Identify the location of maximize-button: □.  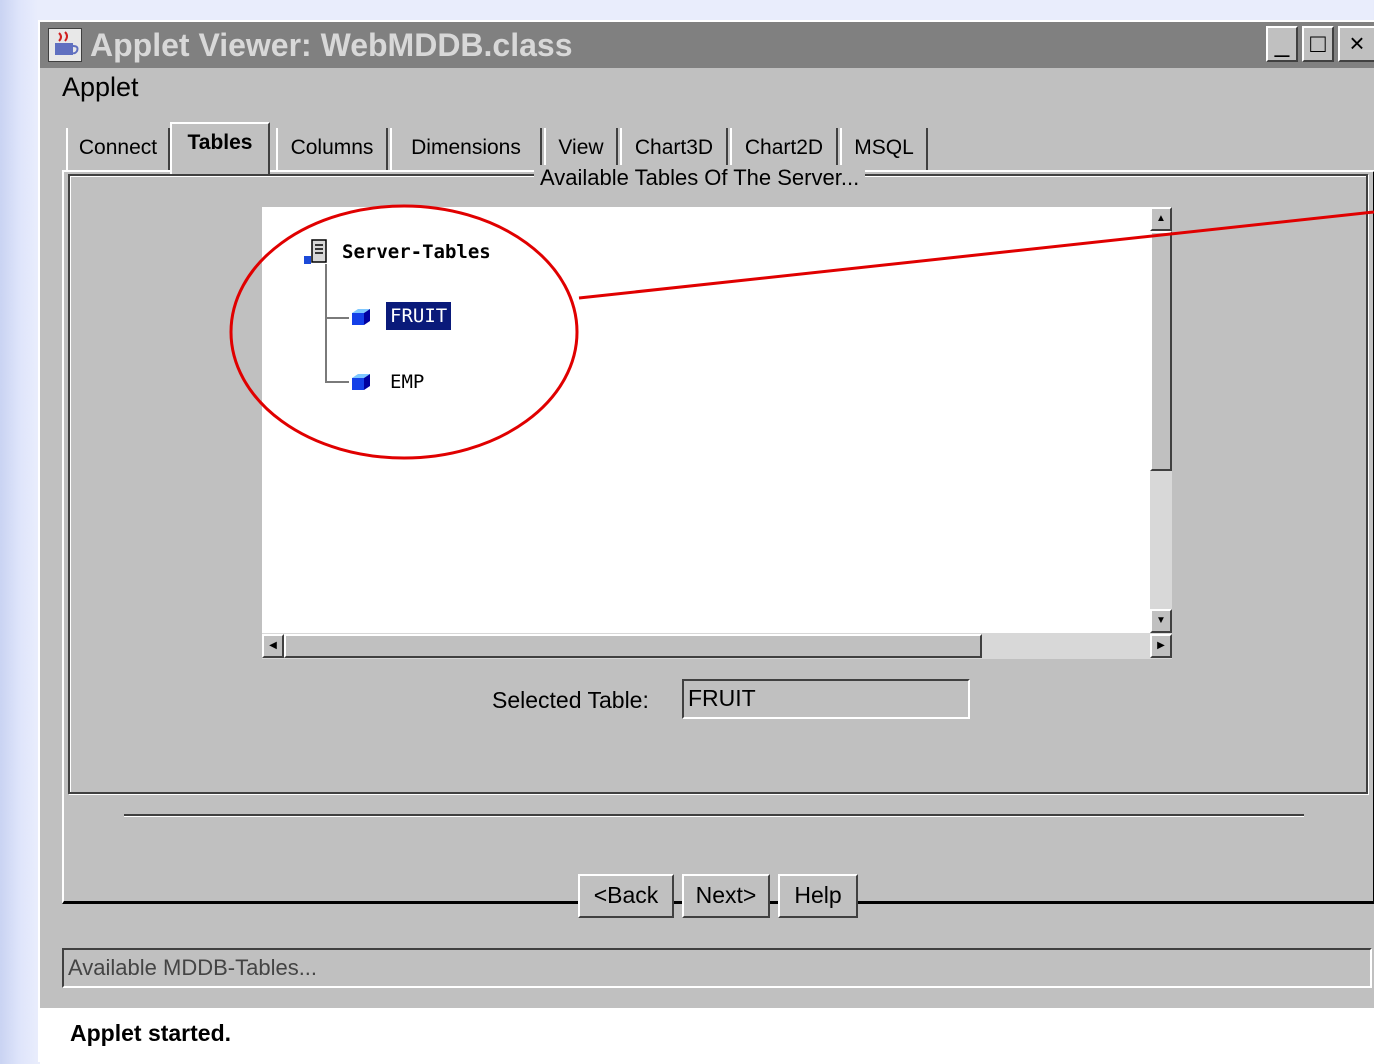
(1318, 44).